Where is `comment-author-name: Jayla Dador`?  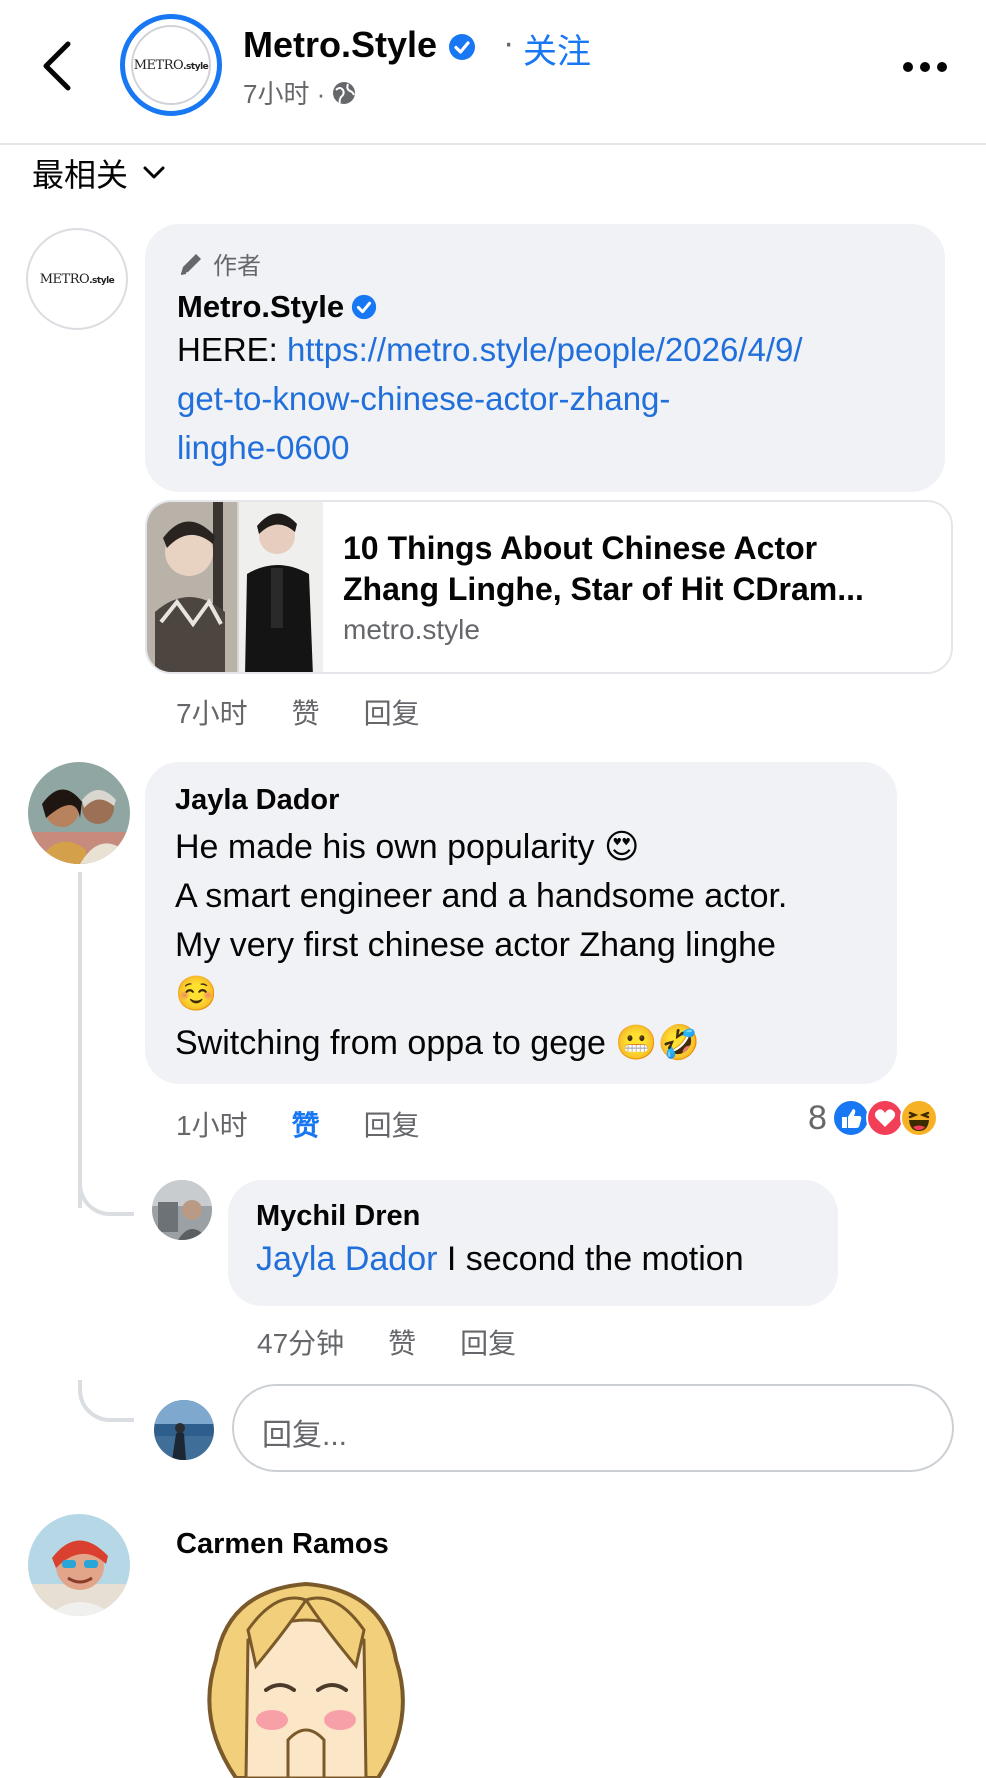
comment-author-name: Jayla Dador is located at coordinates (521, 800).